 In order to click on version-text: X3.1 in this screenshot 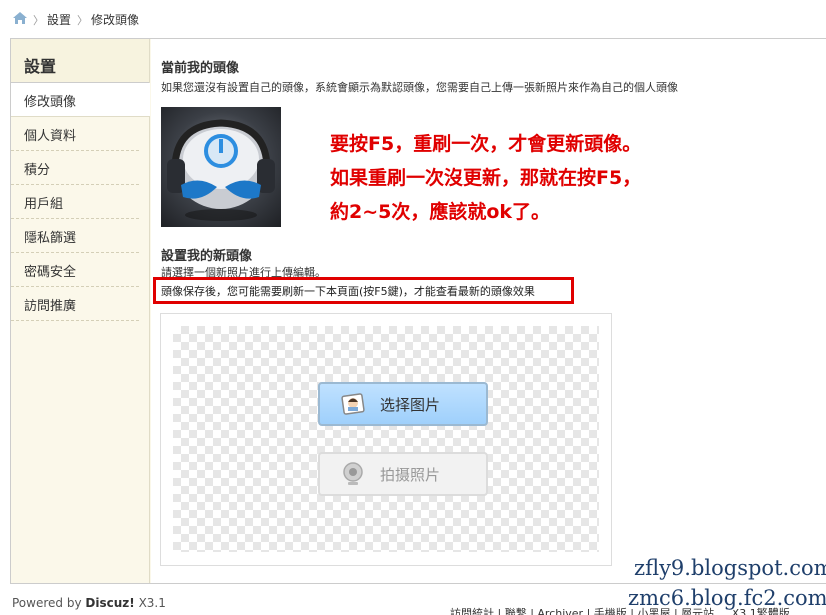, I will do `click(152, 603)`.